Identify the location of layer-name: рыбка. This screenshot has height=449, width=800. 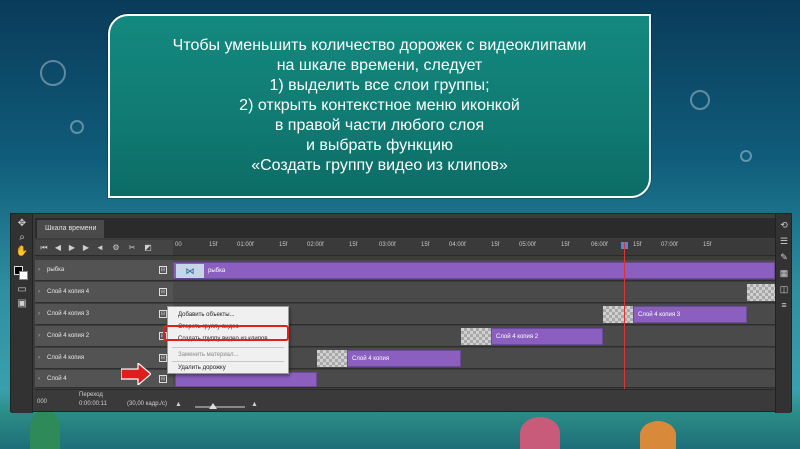
(56, 270).